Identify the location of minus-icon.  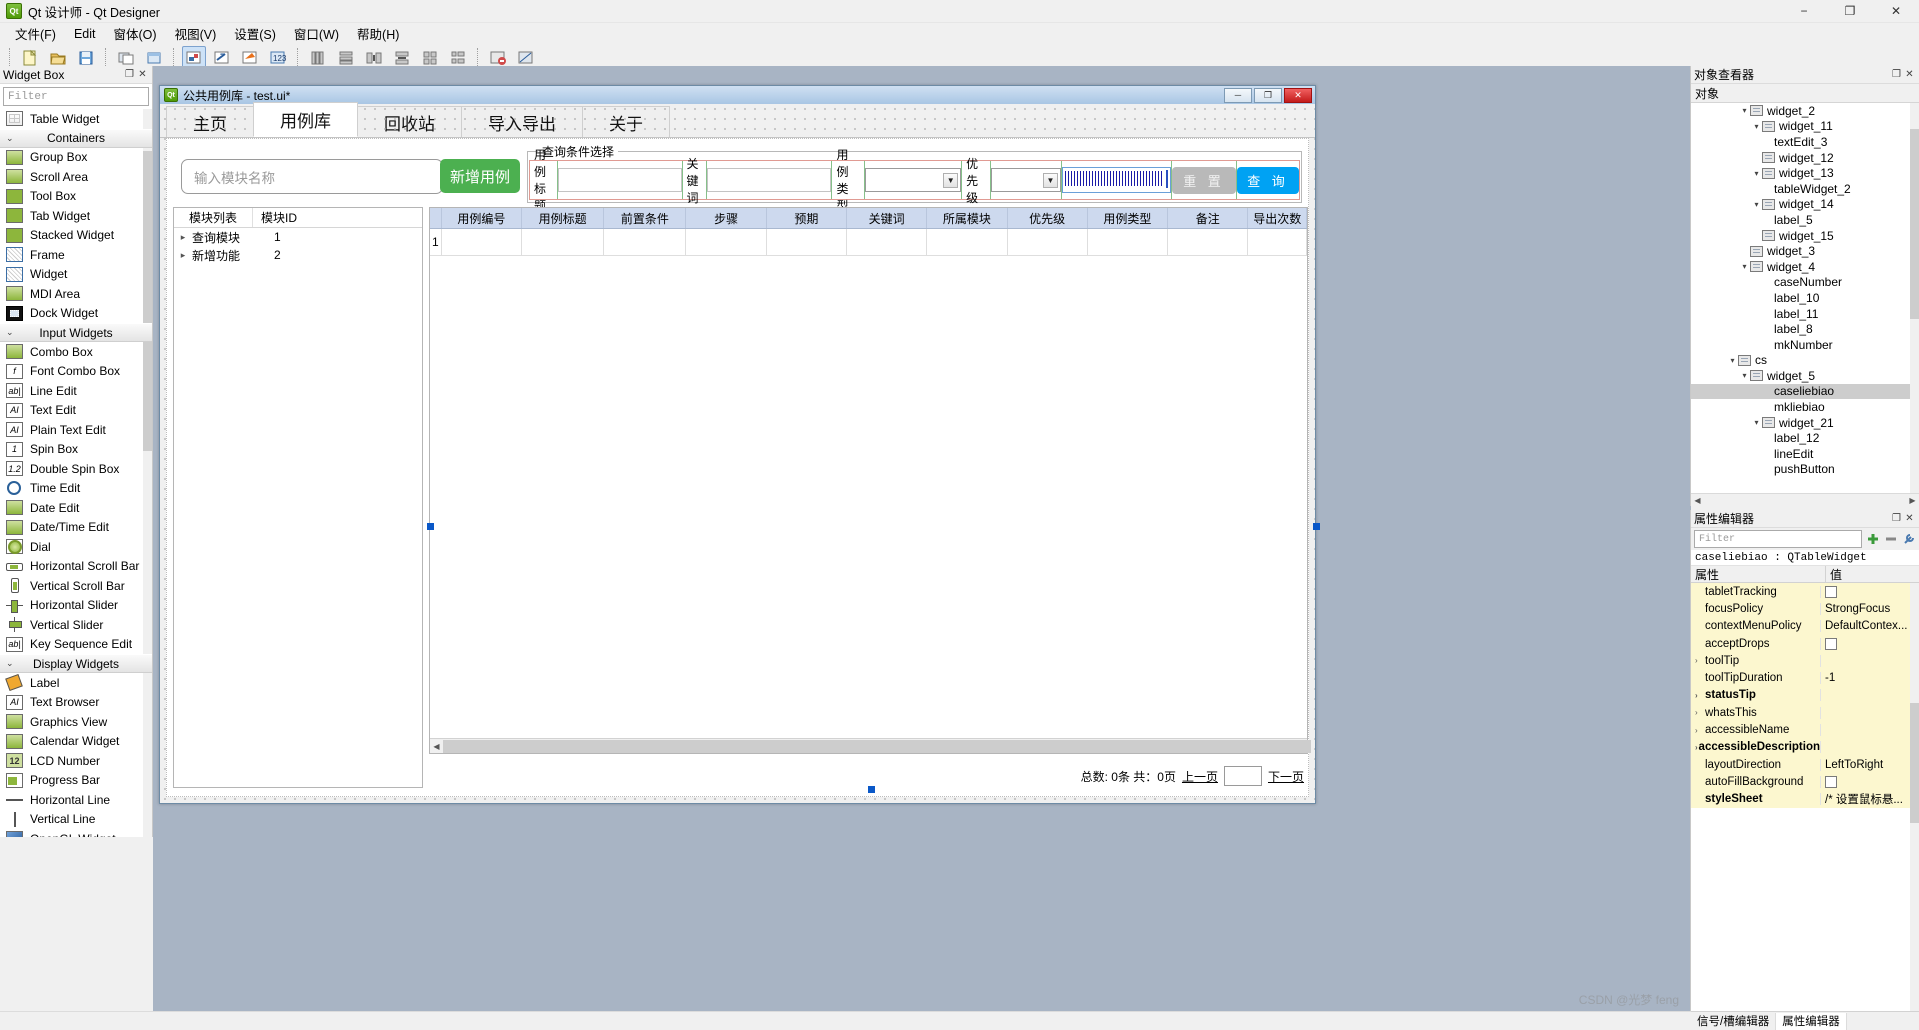
(1890, 539).